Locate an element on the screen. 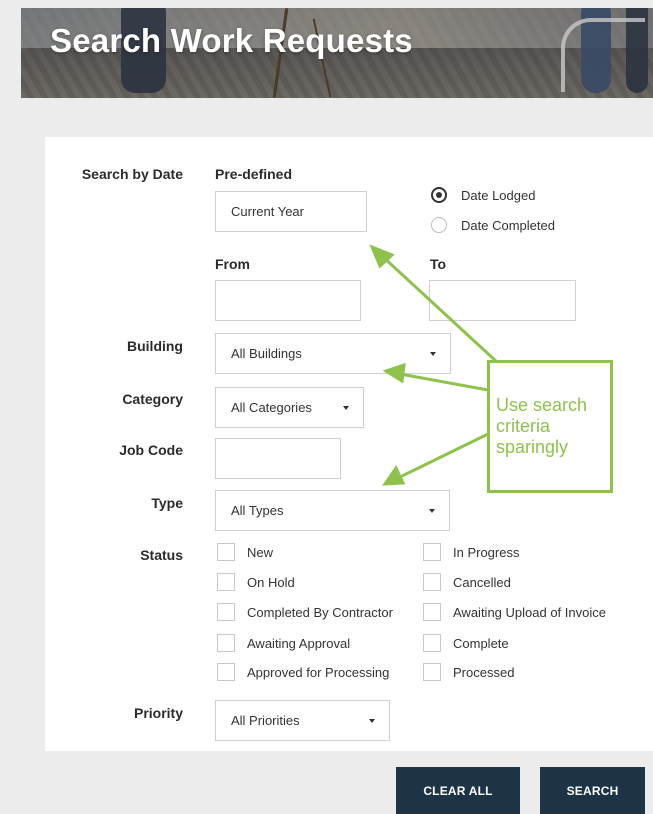 The width and height of the screenshot is (653, 814). status-checkbox-new: New is located at coordinates (245, 552).